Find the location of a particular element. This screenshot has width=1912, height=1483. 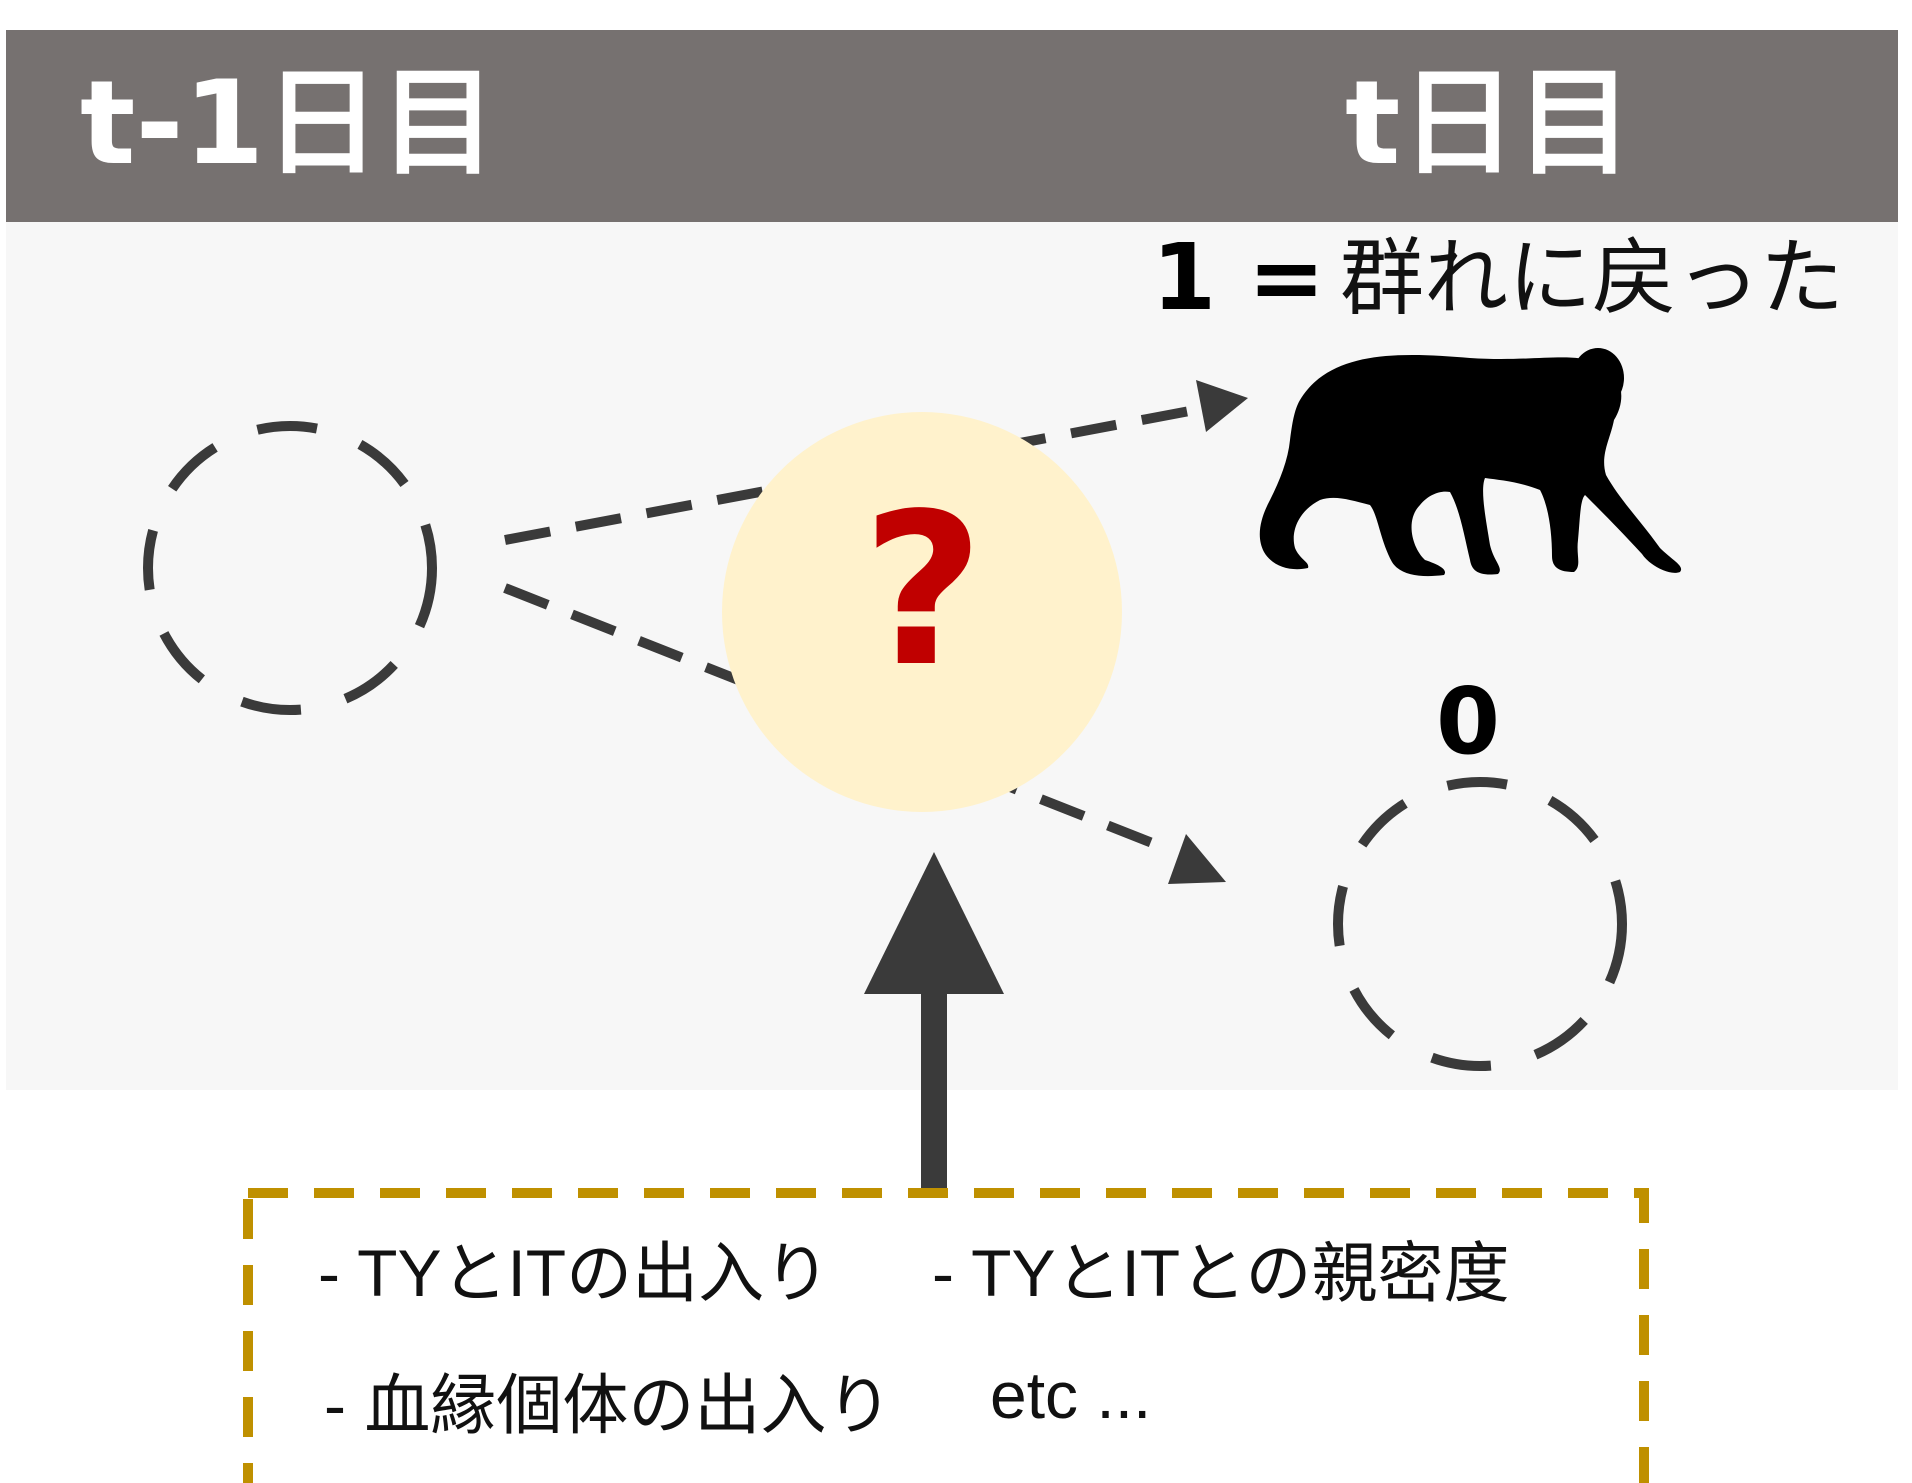

factor-arrow-shaft is located at coordinates (934, 1090).